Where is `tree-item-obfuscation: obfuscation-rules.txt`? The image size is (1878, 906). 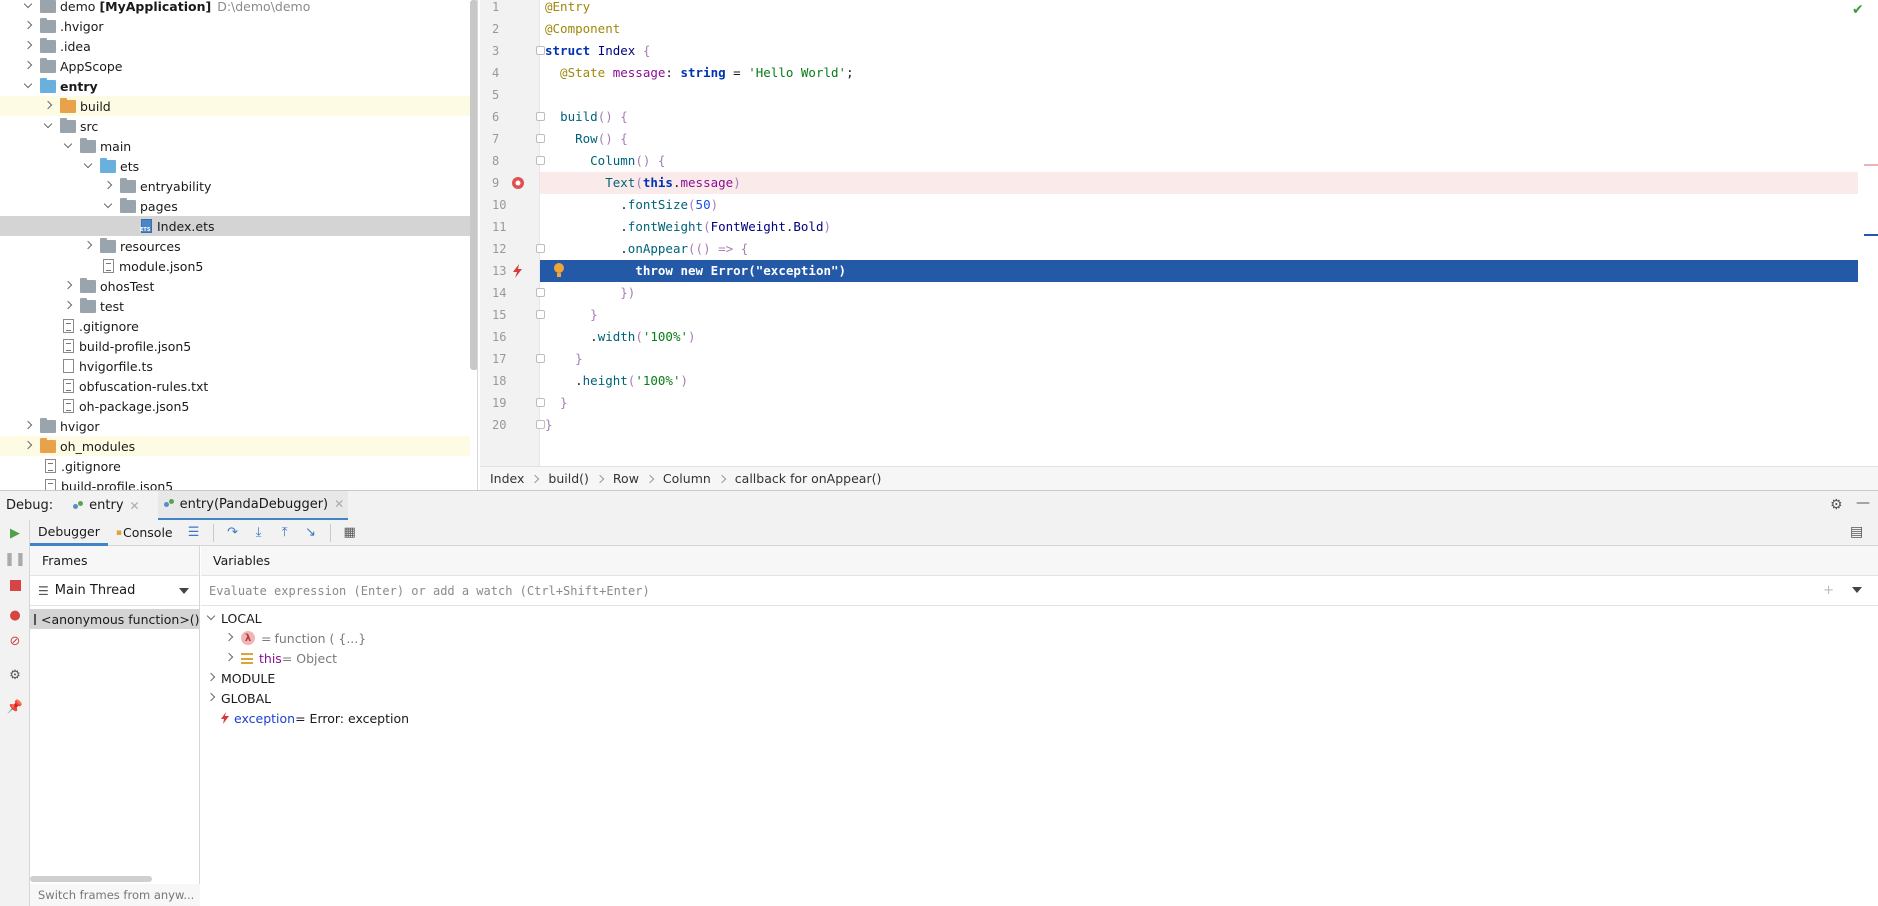
tree-item-obfuscation: obfuscation-rules.txt is located at coordinates (238, 386).